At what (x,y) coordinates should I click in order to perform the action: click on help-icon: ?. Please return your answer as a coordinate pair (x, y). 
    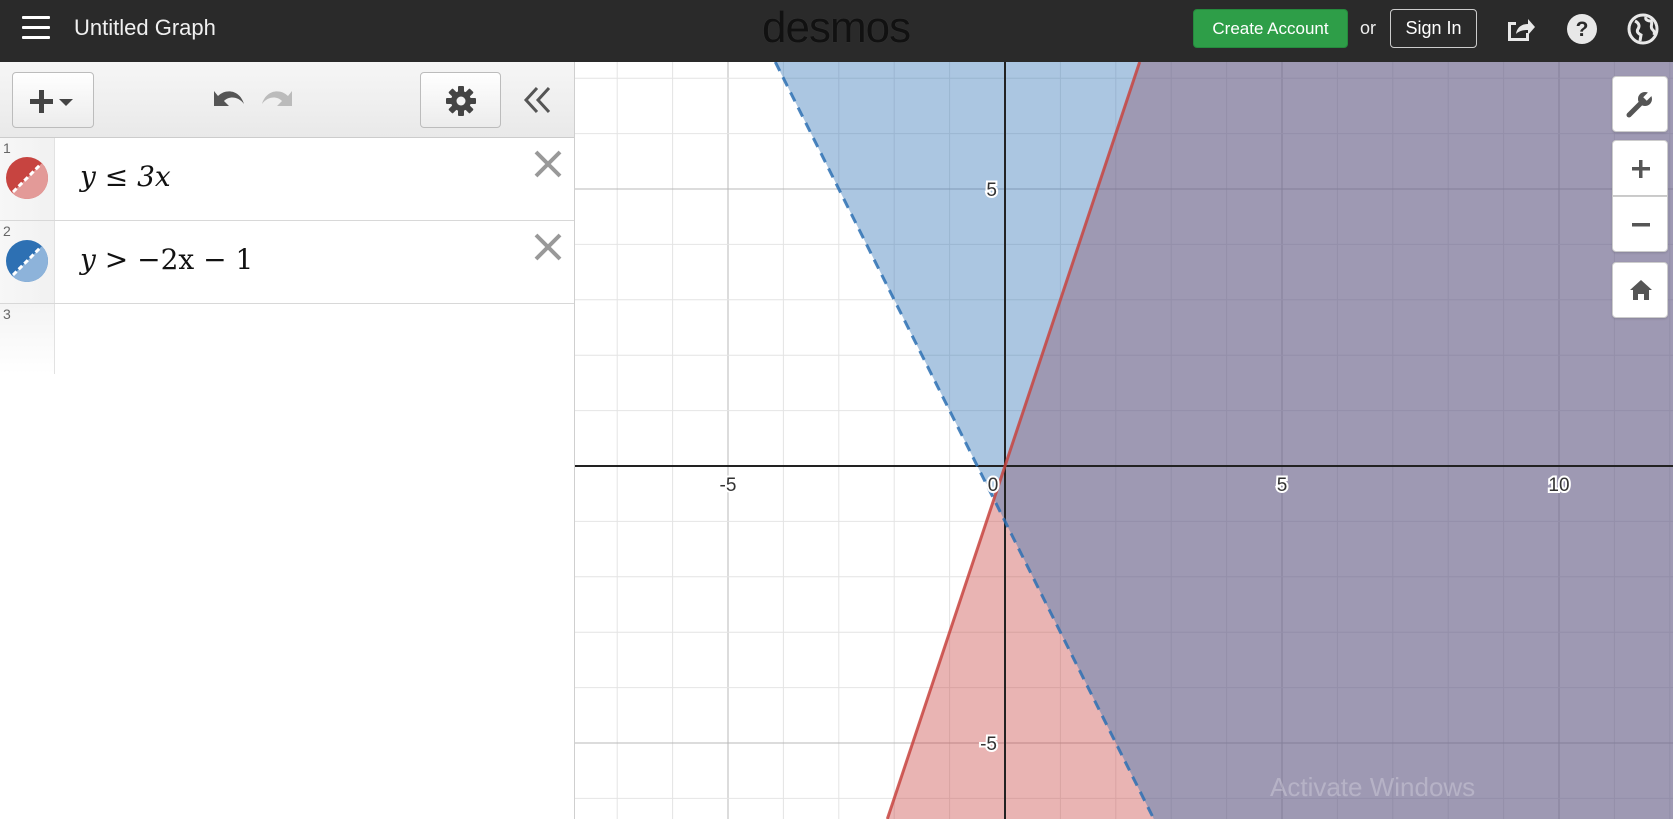
    Looking at the image, I should click on (1582, 29).